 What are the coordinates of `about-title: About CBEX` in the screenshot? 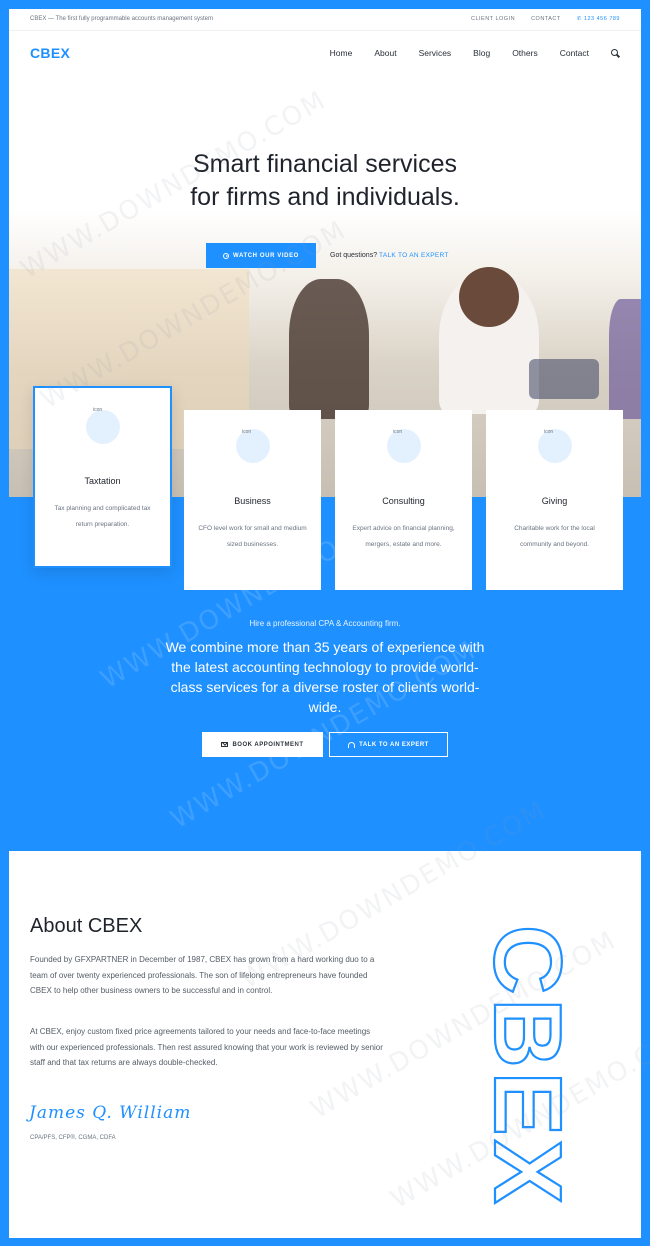 It's located at (86, 926).